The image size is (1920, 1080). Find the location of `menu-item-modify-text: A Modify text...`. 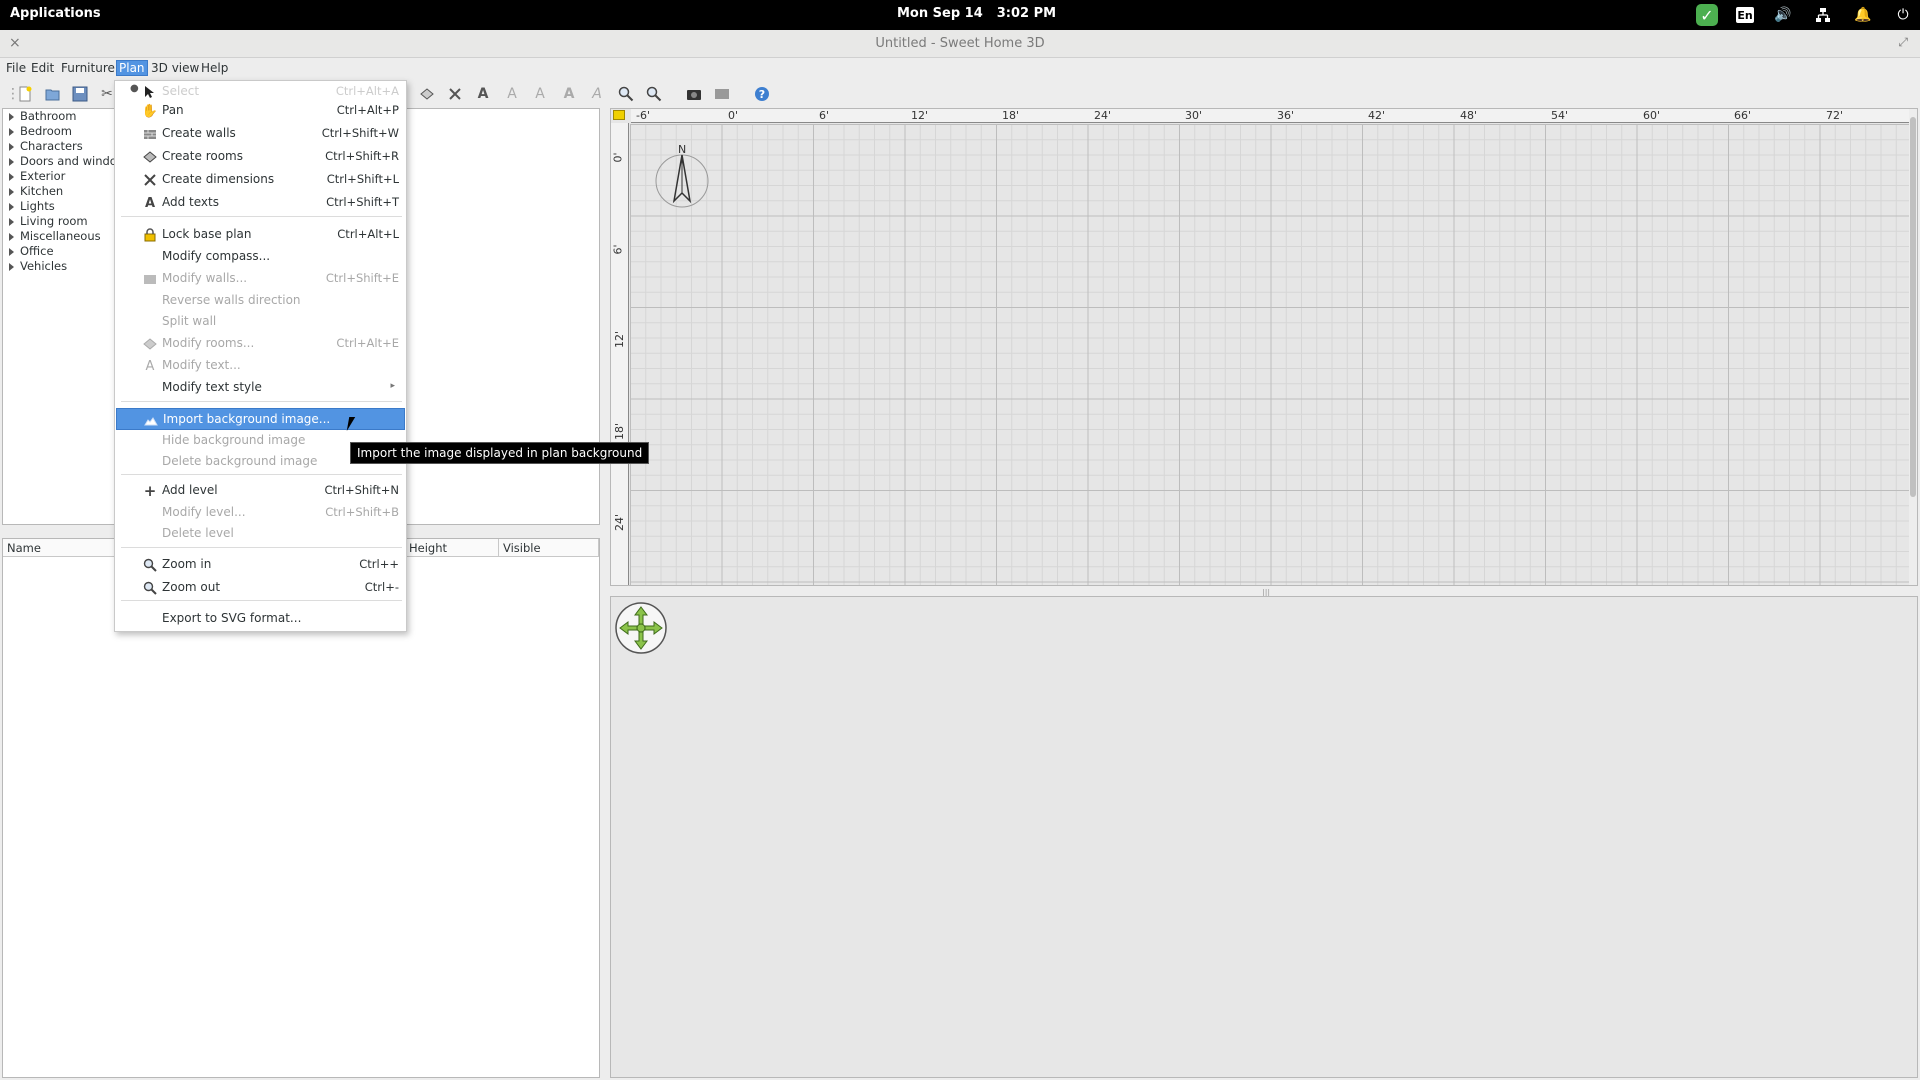

menu-item-modify-text: A Modify text... is located at coordinates (260, 366).